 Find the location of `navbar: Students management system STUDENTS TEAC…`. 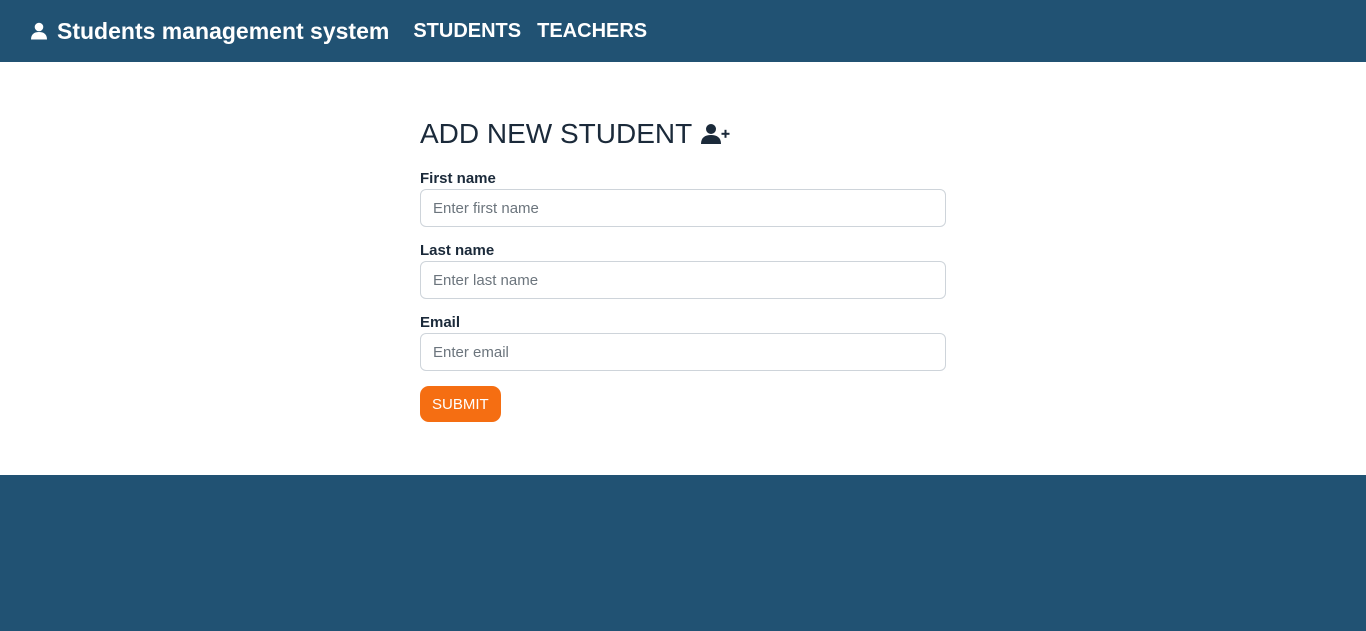

navbar: Students management system STUDENTS TEAC… is located at coordinates (683, 31).